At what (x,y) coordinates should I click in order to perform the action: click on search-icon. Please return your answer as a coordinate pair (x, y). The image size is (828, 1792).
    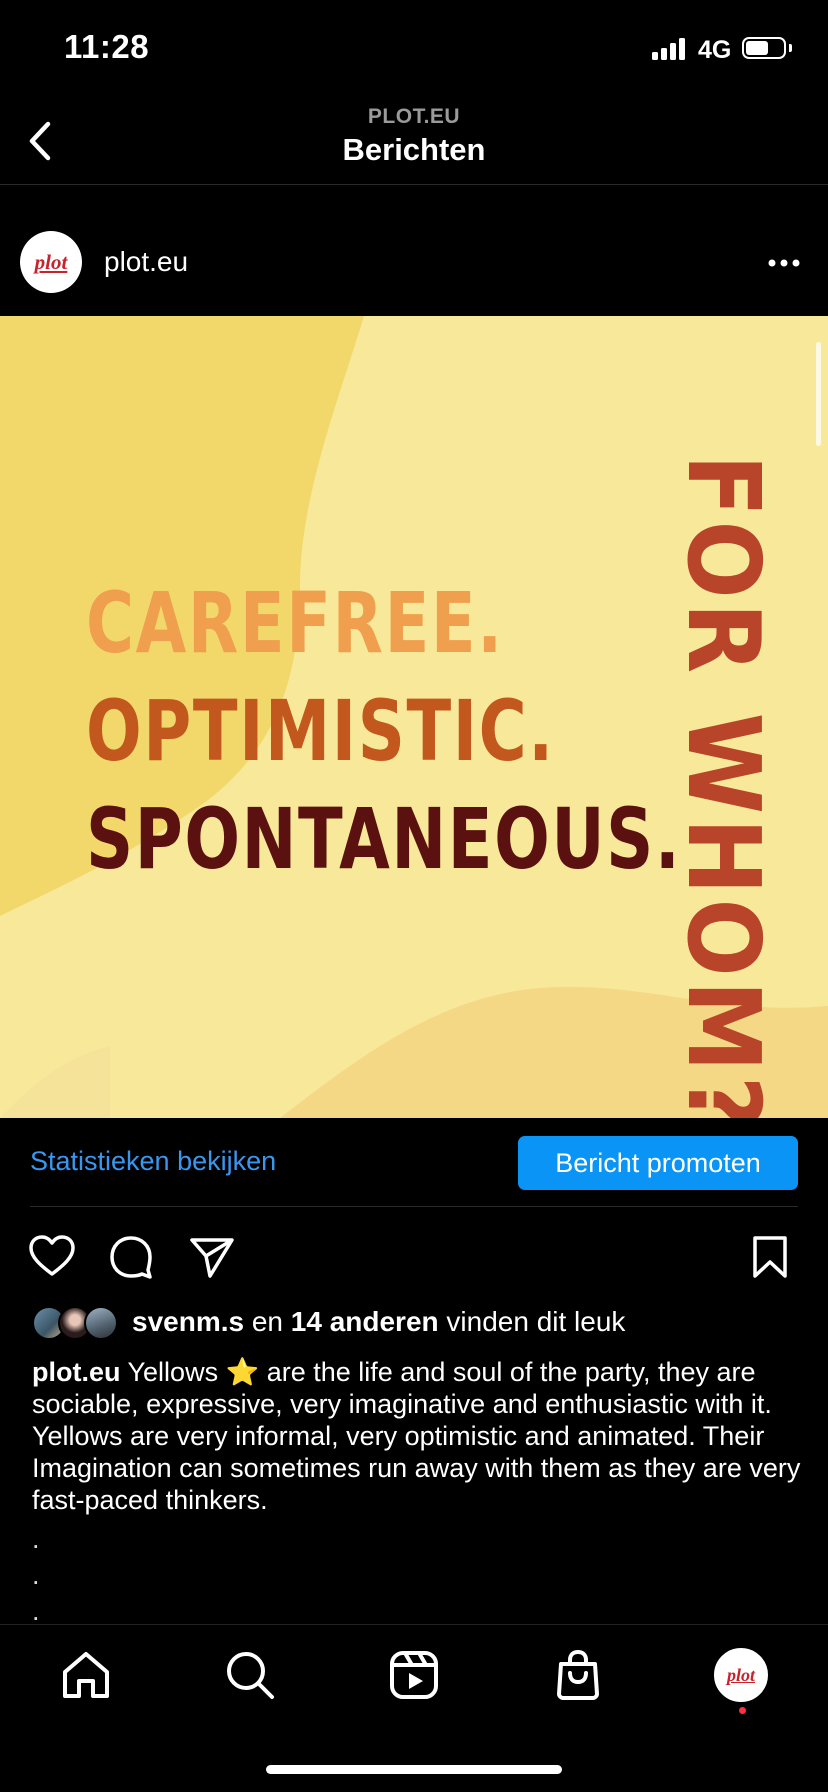
    Looking at the image, I should click on (250, 1675).